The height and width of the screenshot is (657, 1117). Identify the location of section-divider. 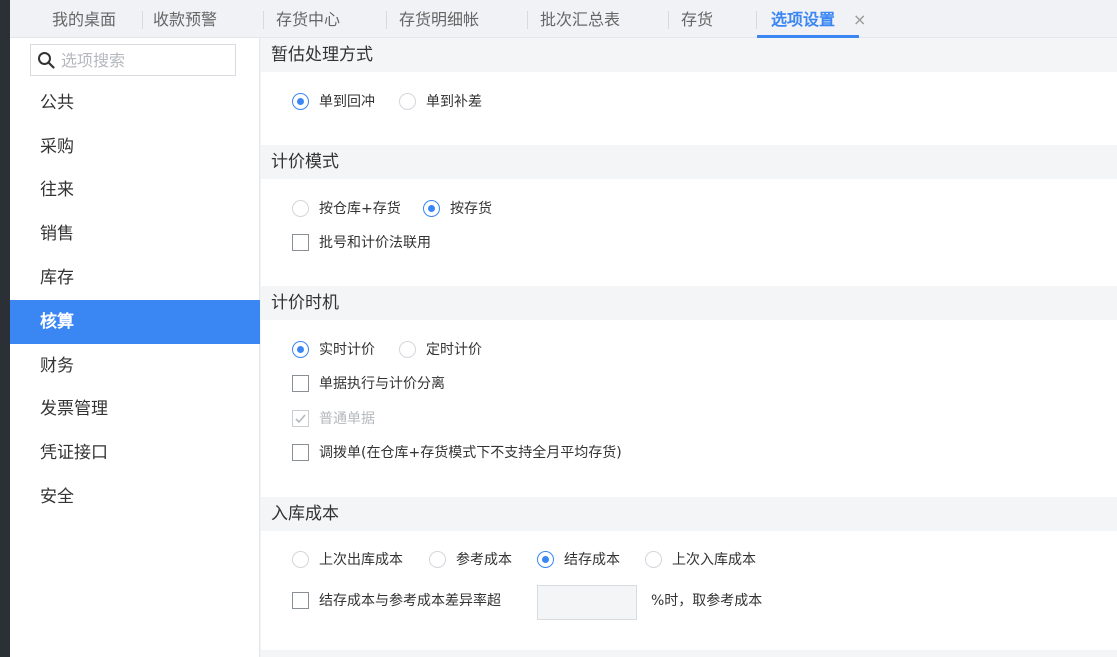
(689, 653).